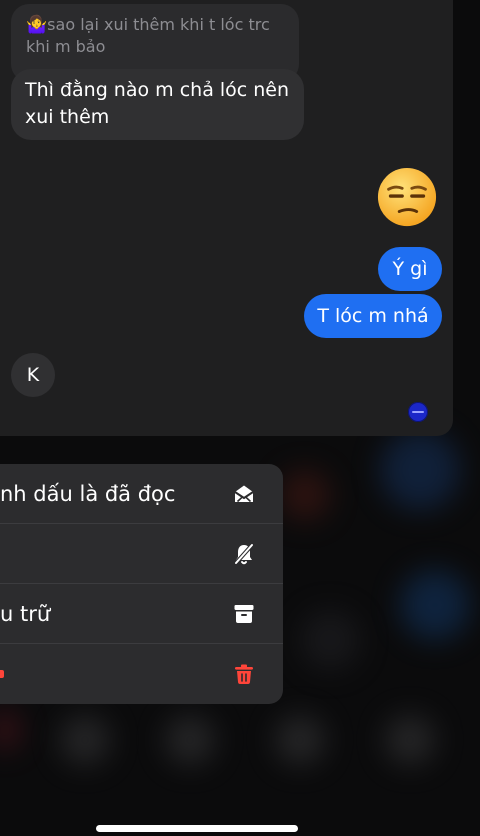 The height and width of the screenshot is (836, 480). Describe the element at coordinates (141, 674) in the screenshot. I see `menu-item-delete` at that location.